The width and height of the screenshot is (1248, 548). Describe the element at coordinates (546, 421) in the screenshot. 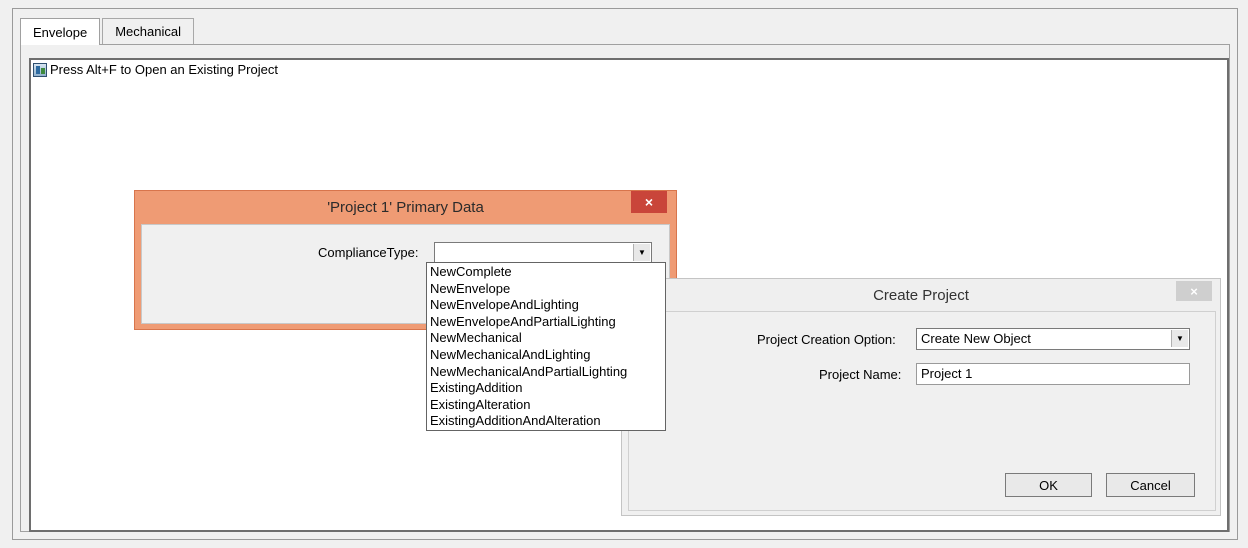

I see `list-item: ExistingAdditionAndAlteration` at that location.